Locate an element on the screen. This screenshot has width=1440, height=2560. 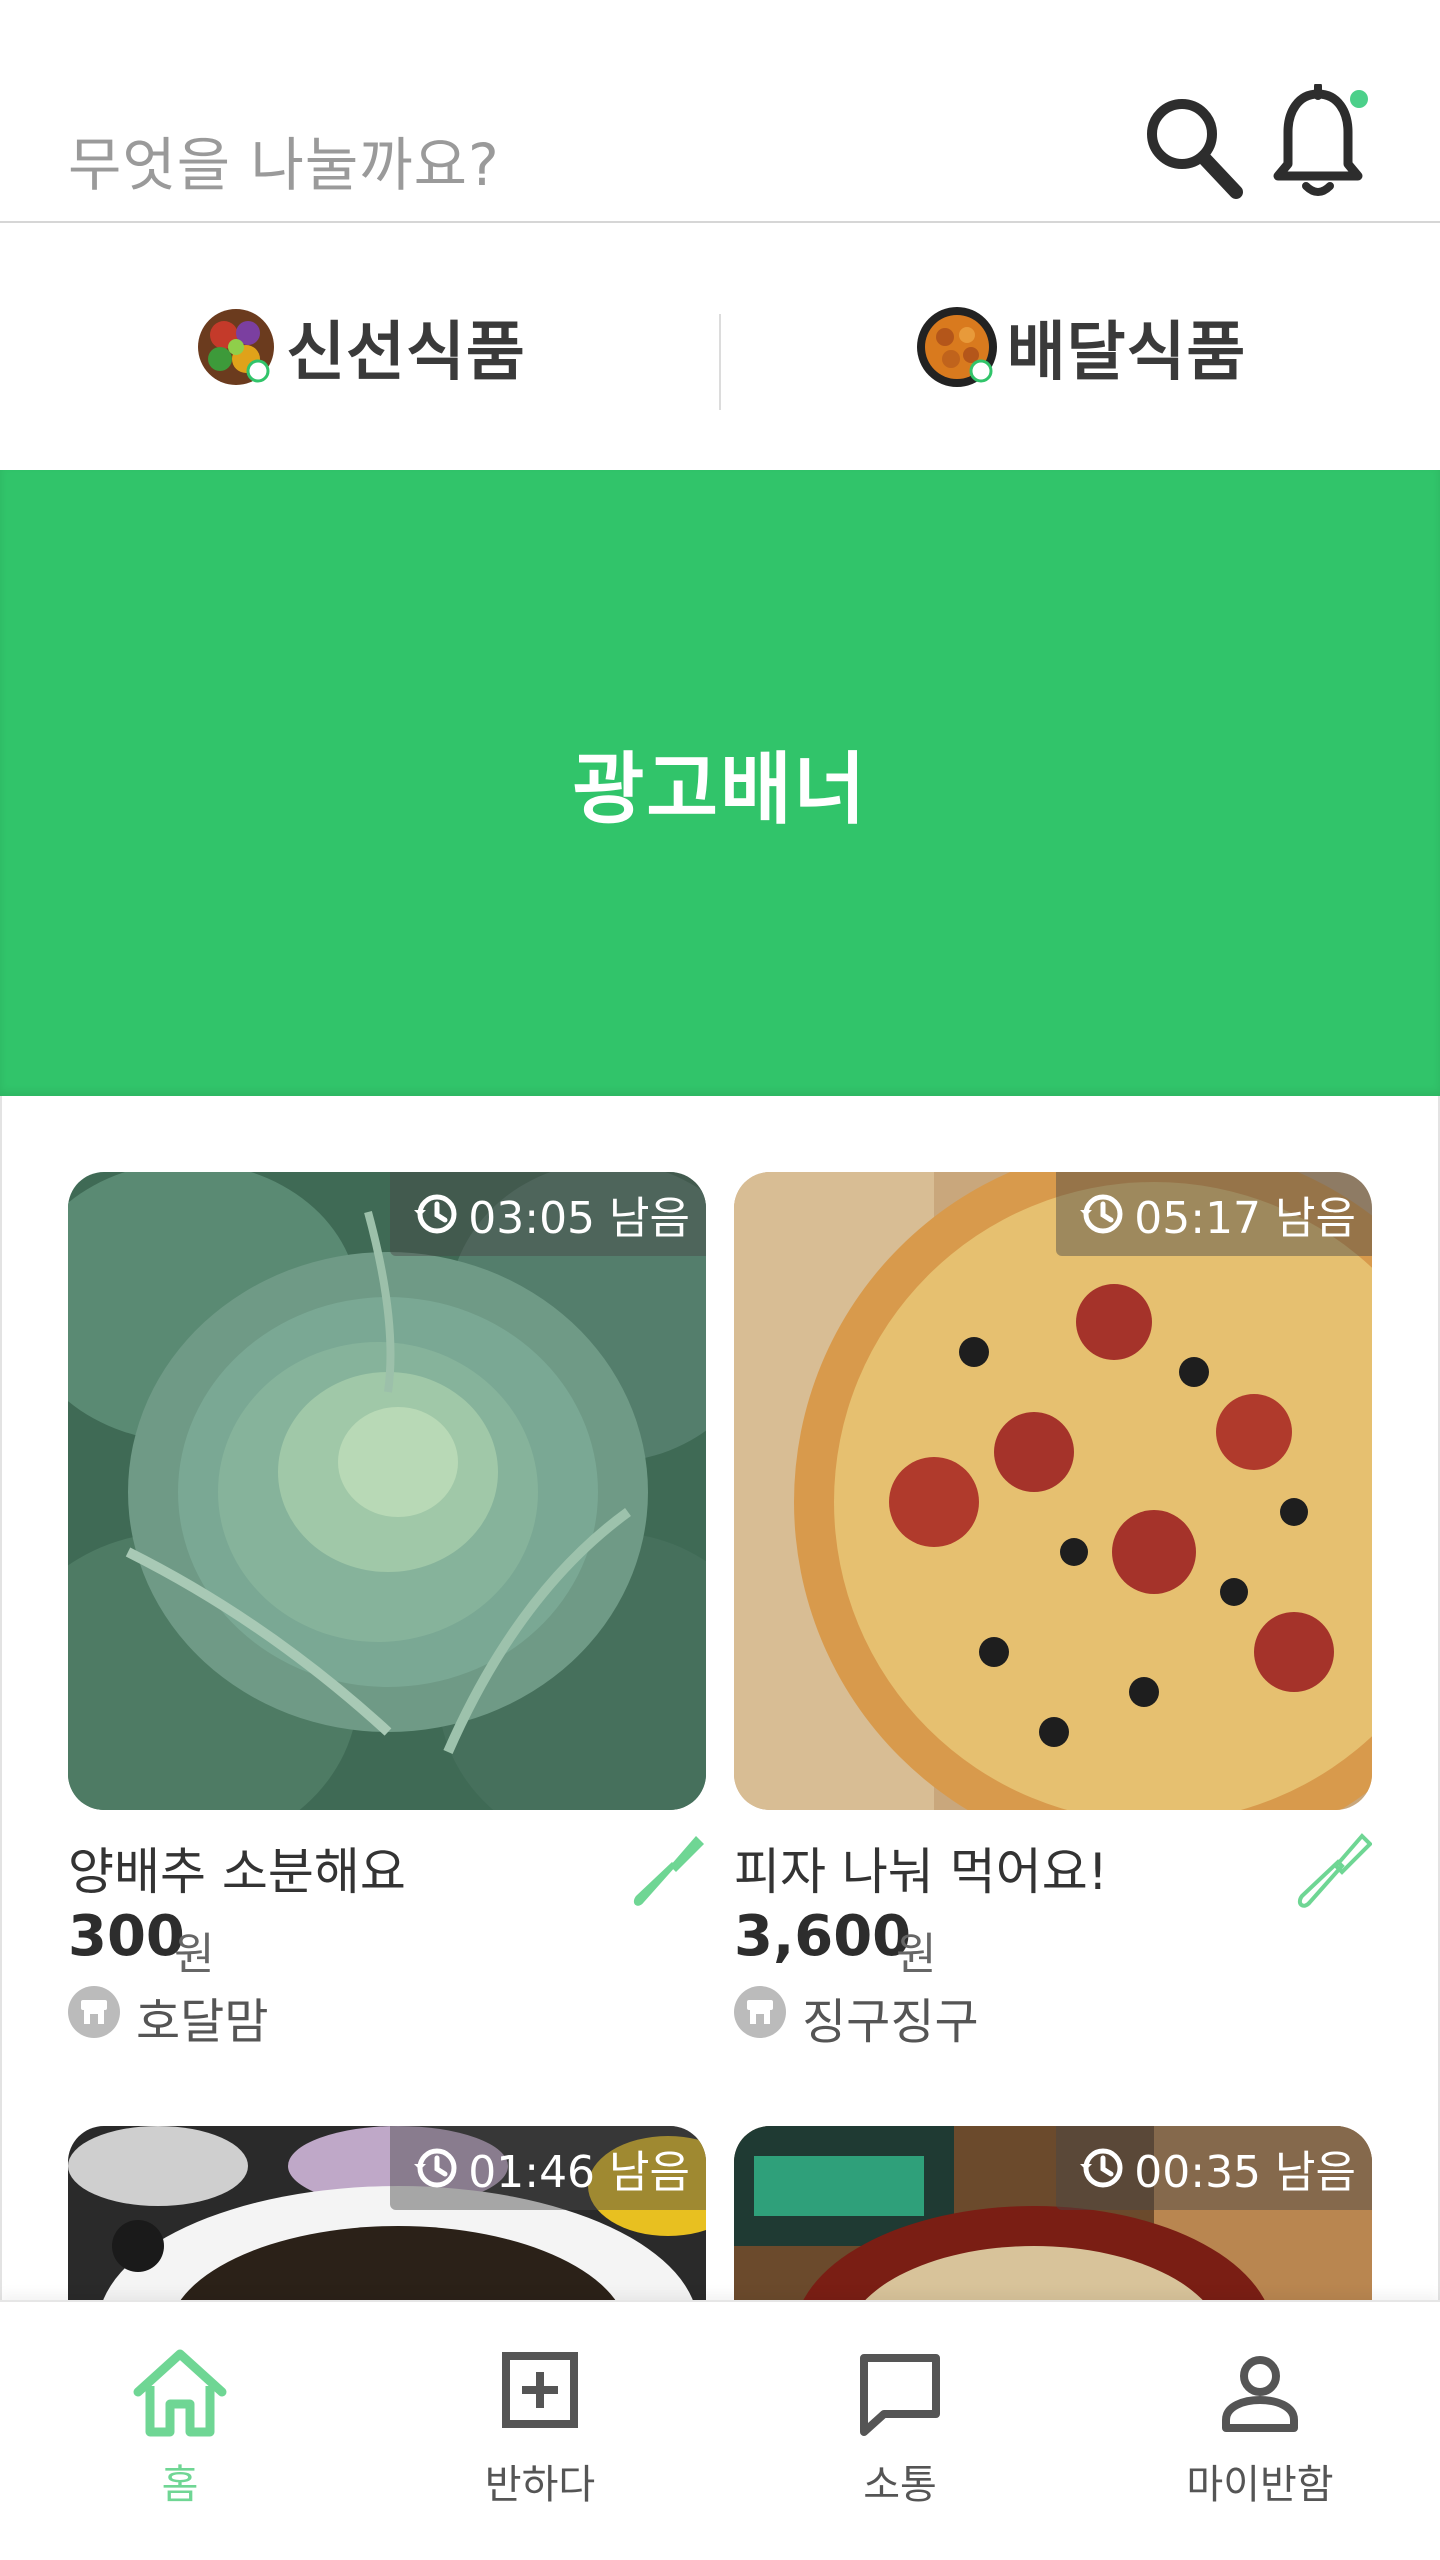
search-input: 무엇을 나눌까요? is located at coordinates (284, 160).